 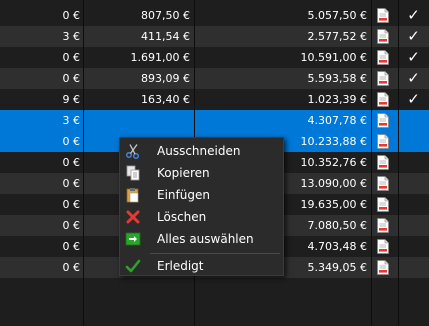 I want to click on total-amount-cell: 1.023,39 €, so click(x=337, y=99).